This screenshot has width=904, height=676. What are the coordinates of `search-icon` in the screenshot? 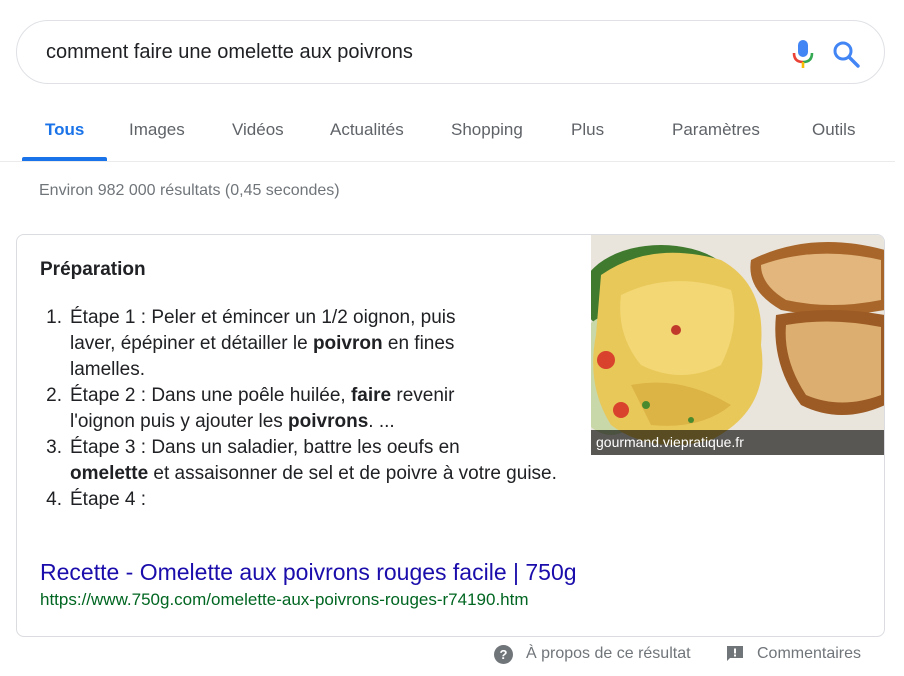 It's located at (846, 54).